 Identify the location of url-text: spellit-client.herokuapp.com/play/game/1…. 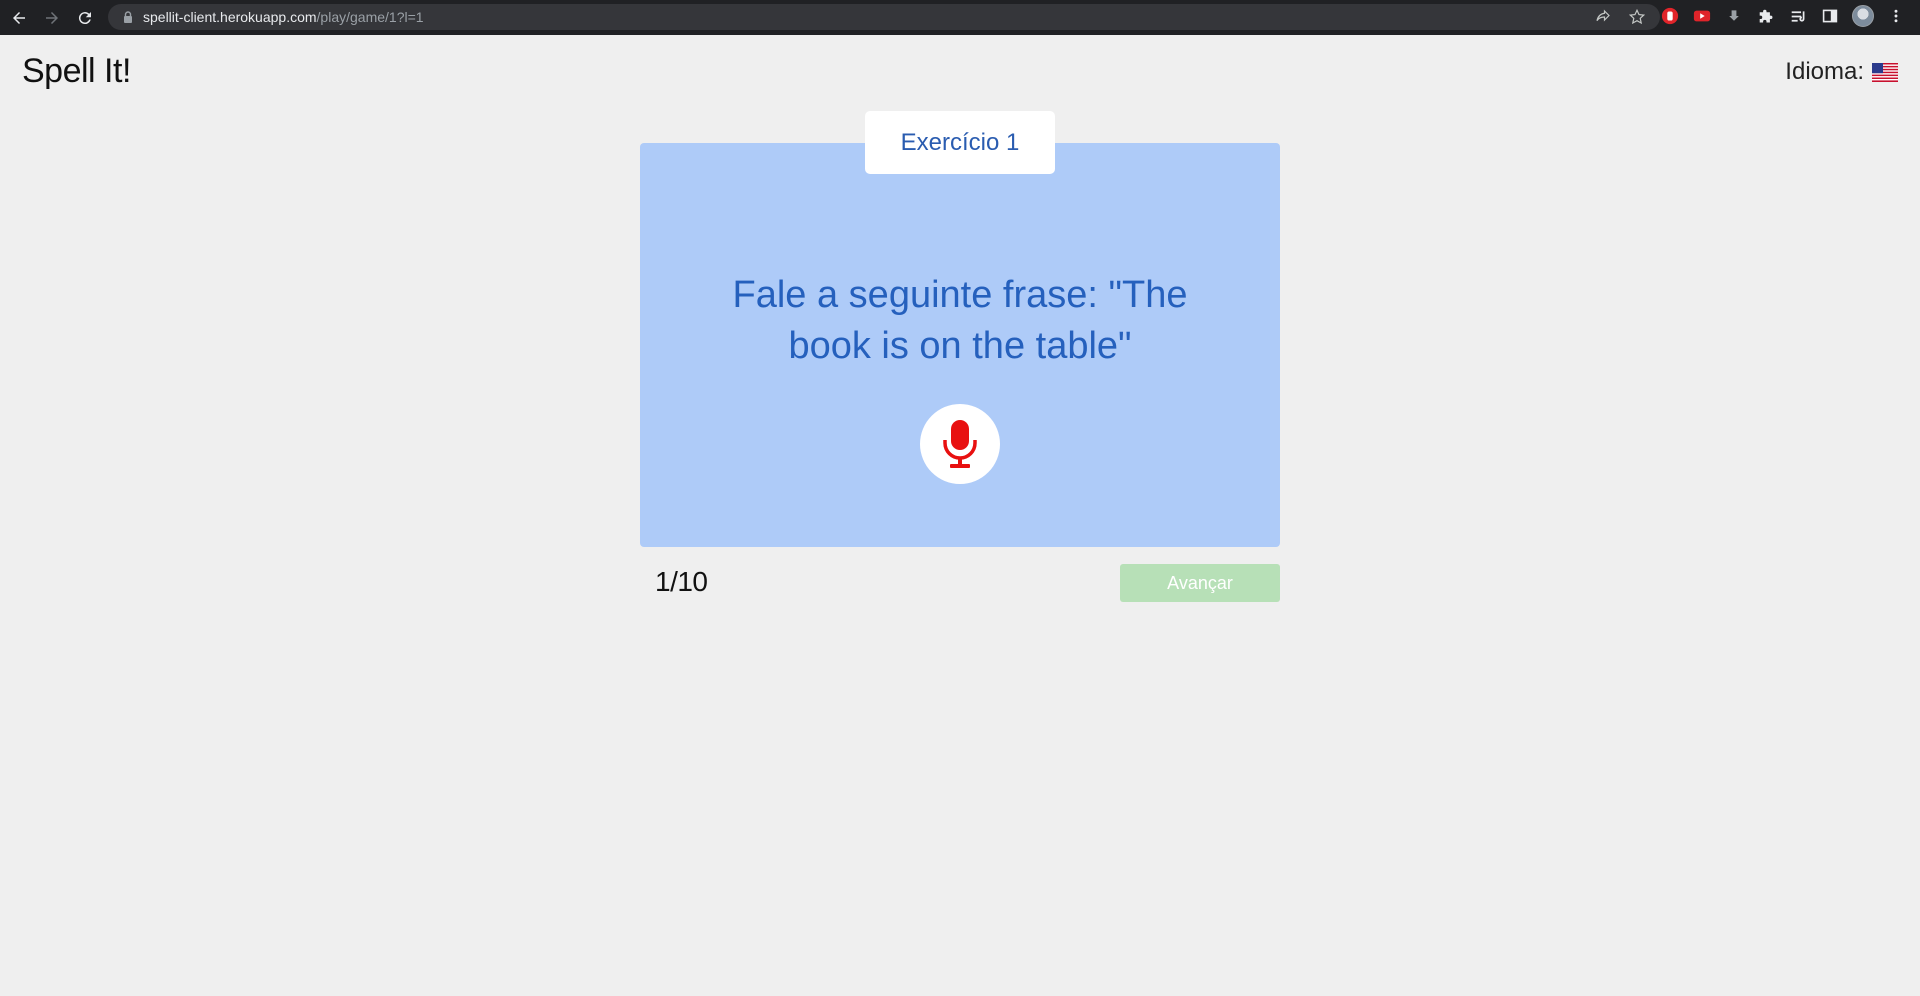
(283, 17).